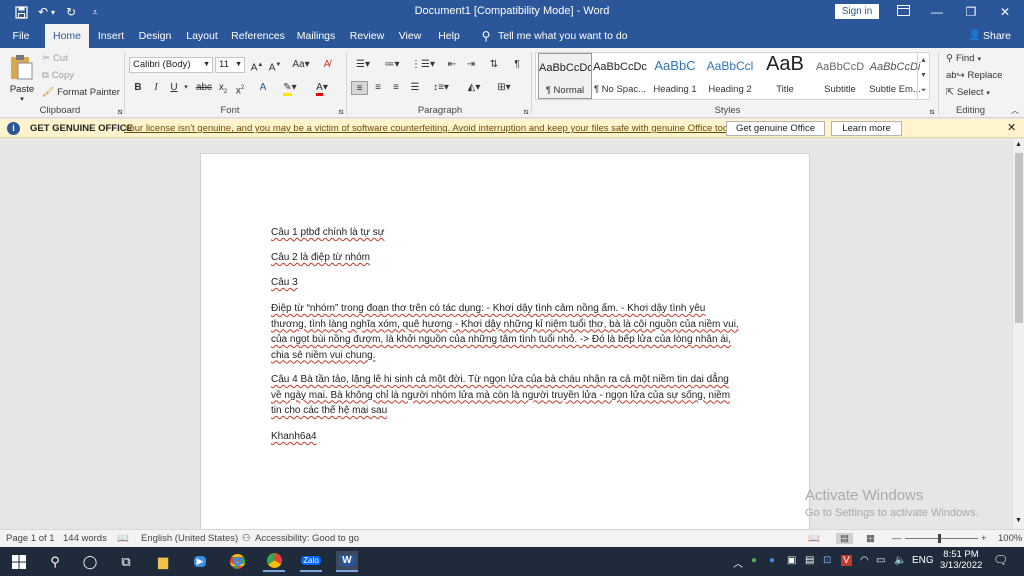  What do you see at coordinates (1010, 538) in the screenshot?
I see `zoom-level: 100%` at bounding box center [1010, 538].